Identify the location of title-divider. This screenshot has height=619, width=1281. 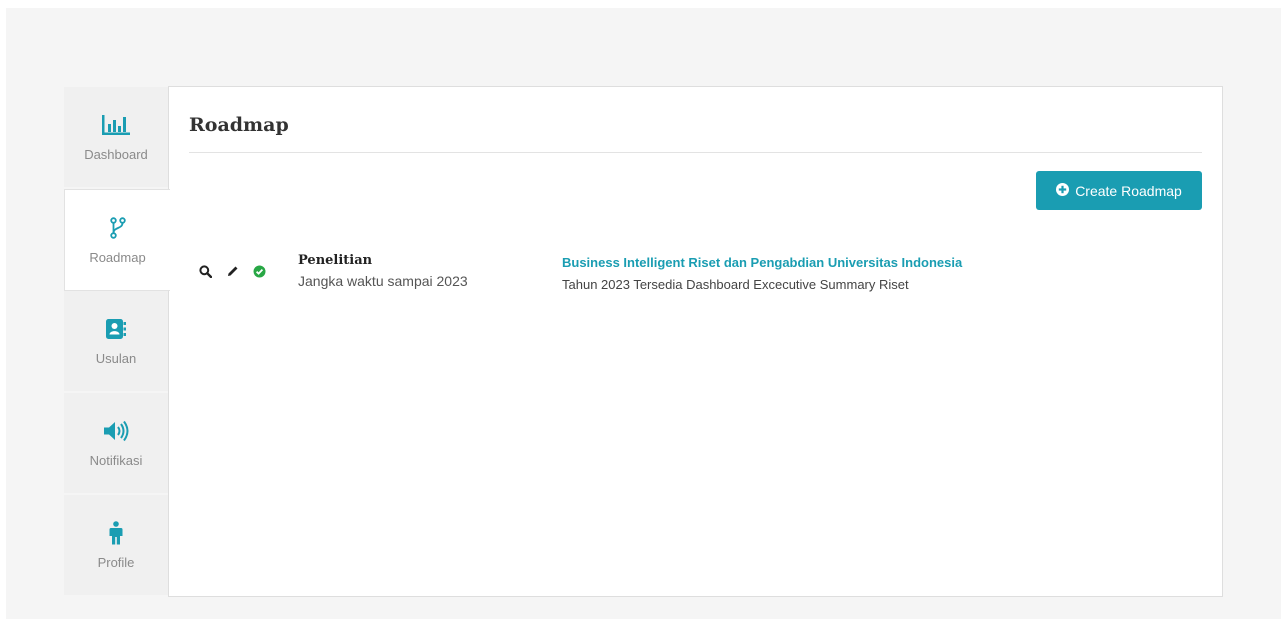
(695, 152).